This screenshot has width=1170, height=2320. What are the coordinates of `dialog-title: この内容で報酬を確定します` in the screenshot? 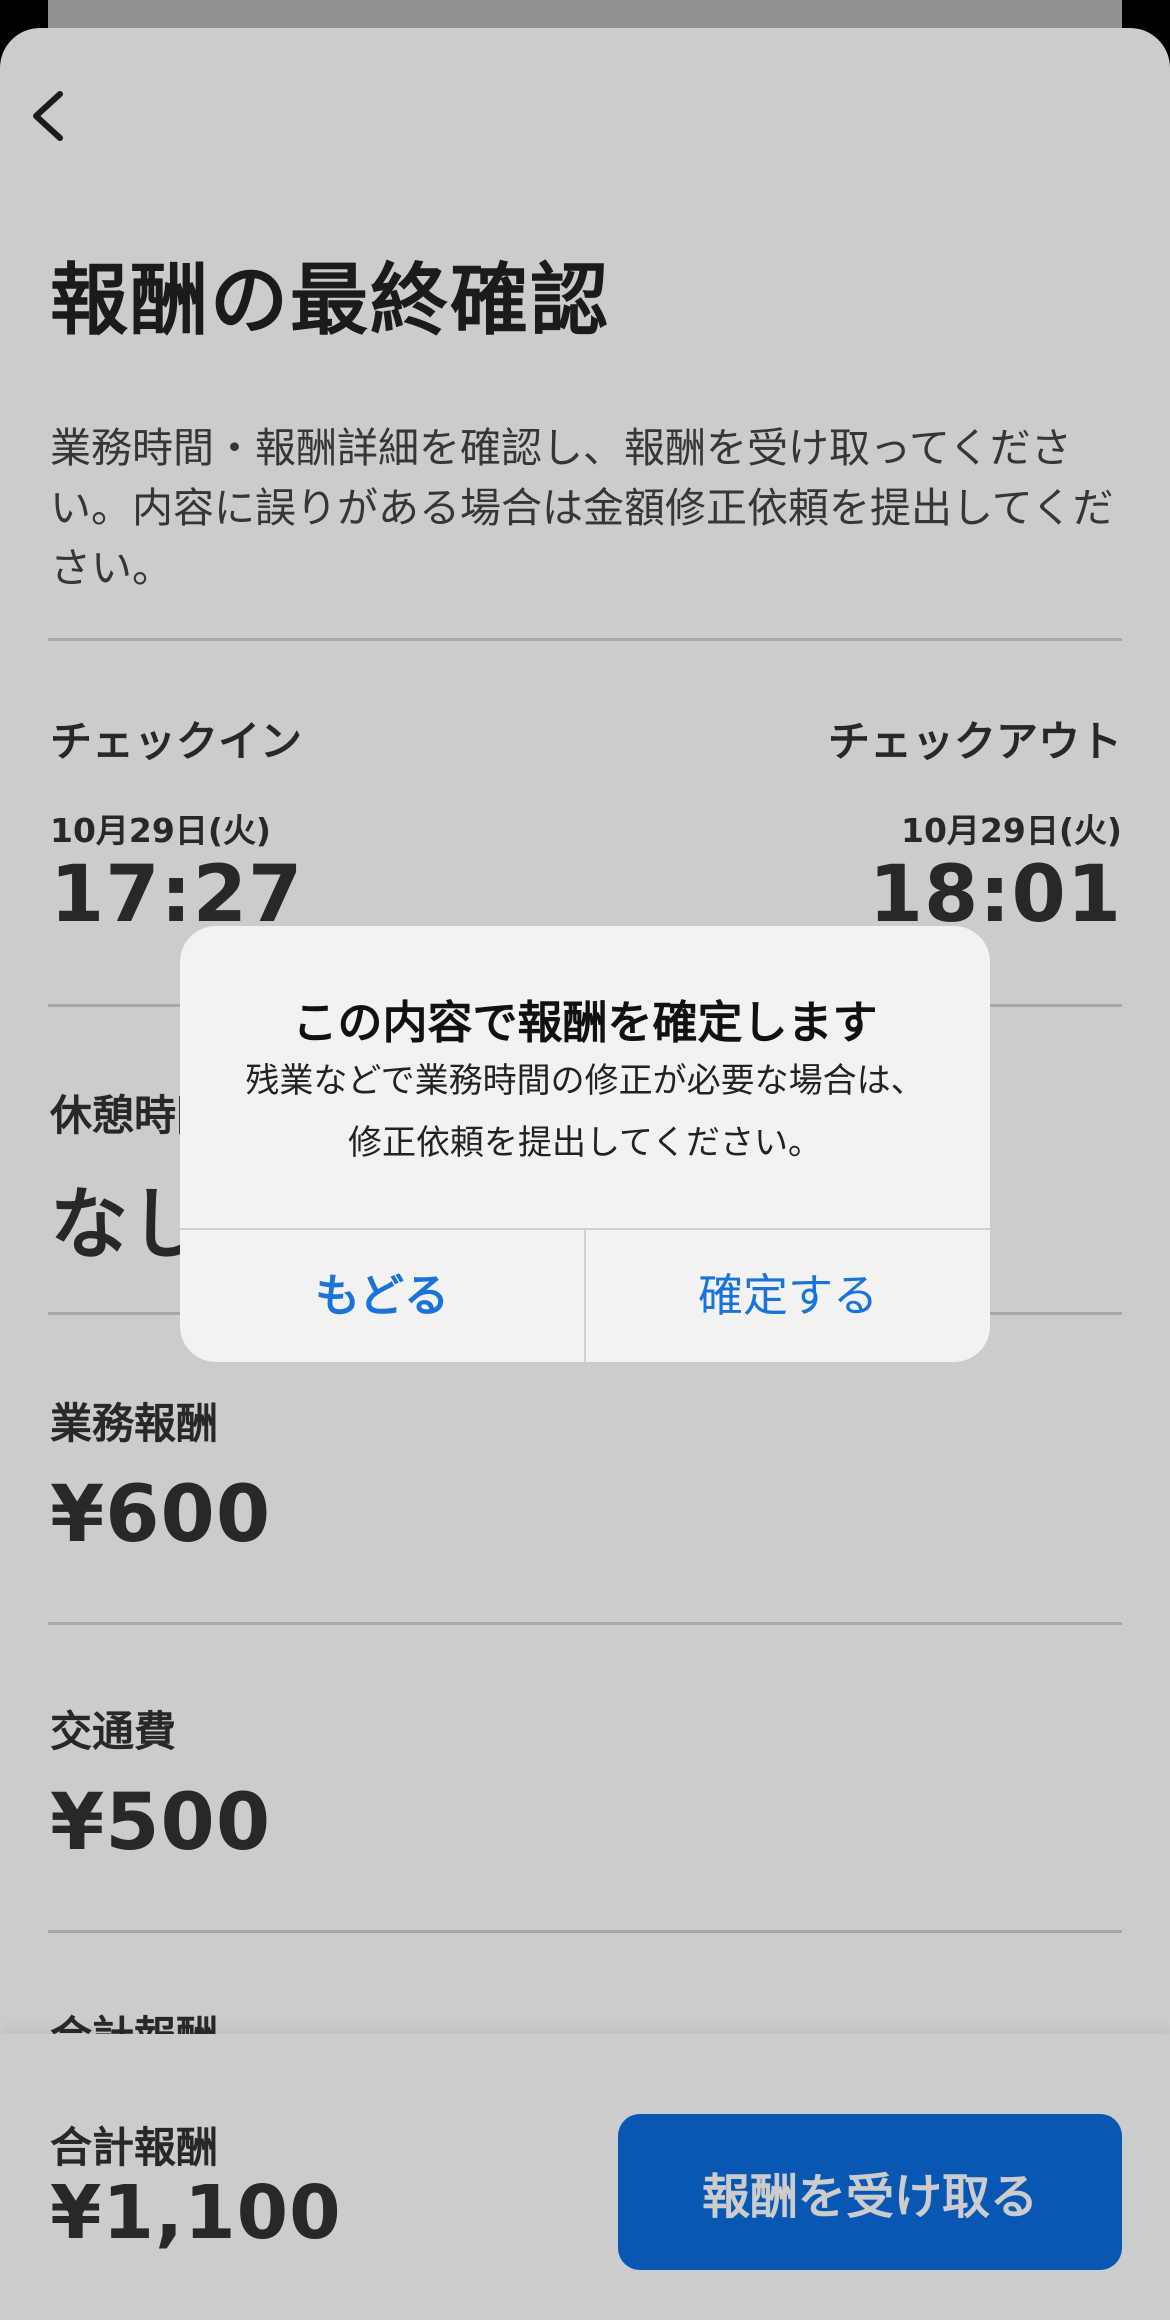 It's located at (585, 1022).